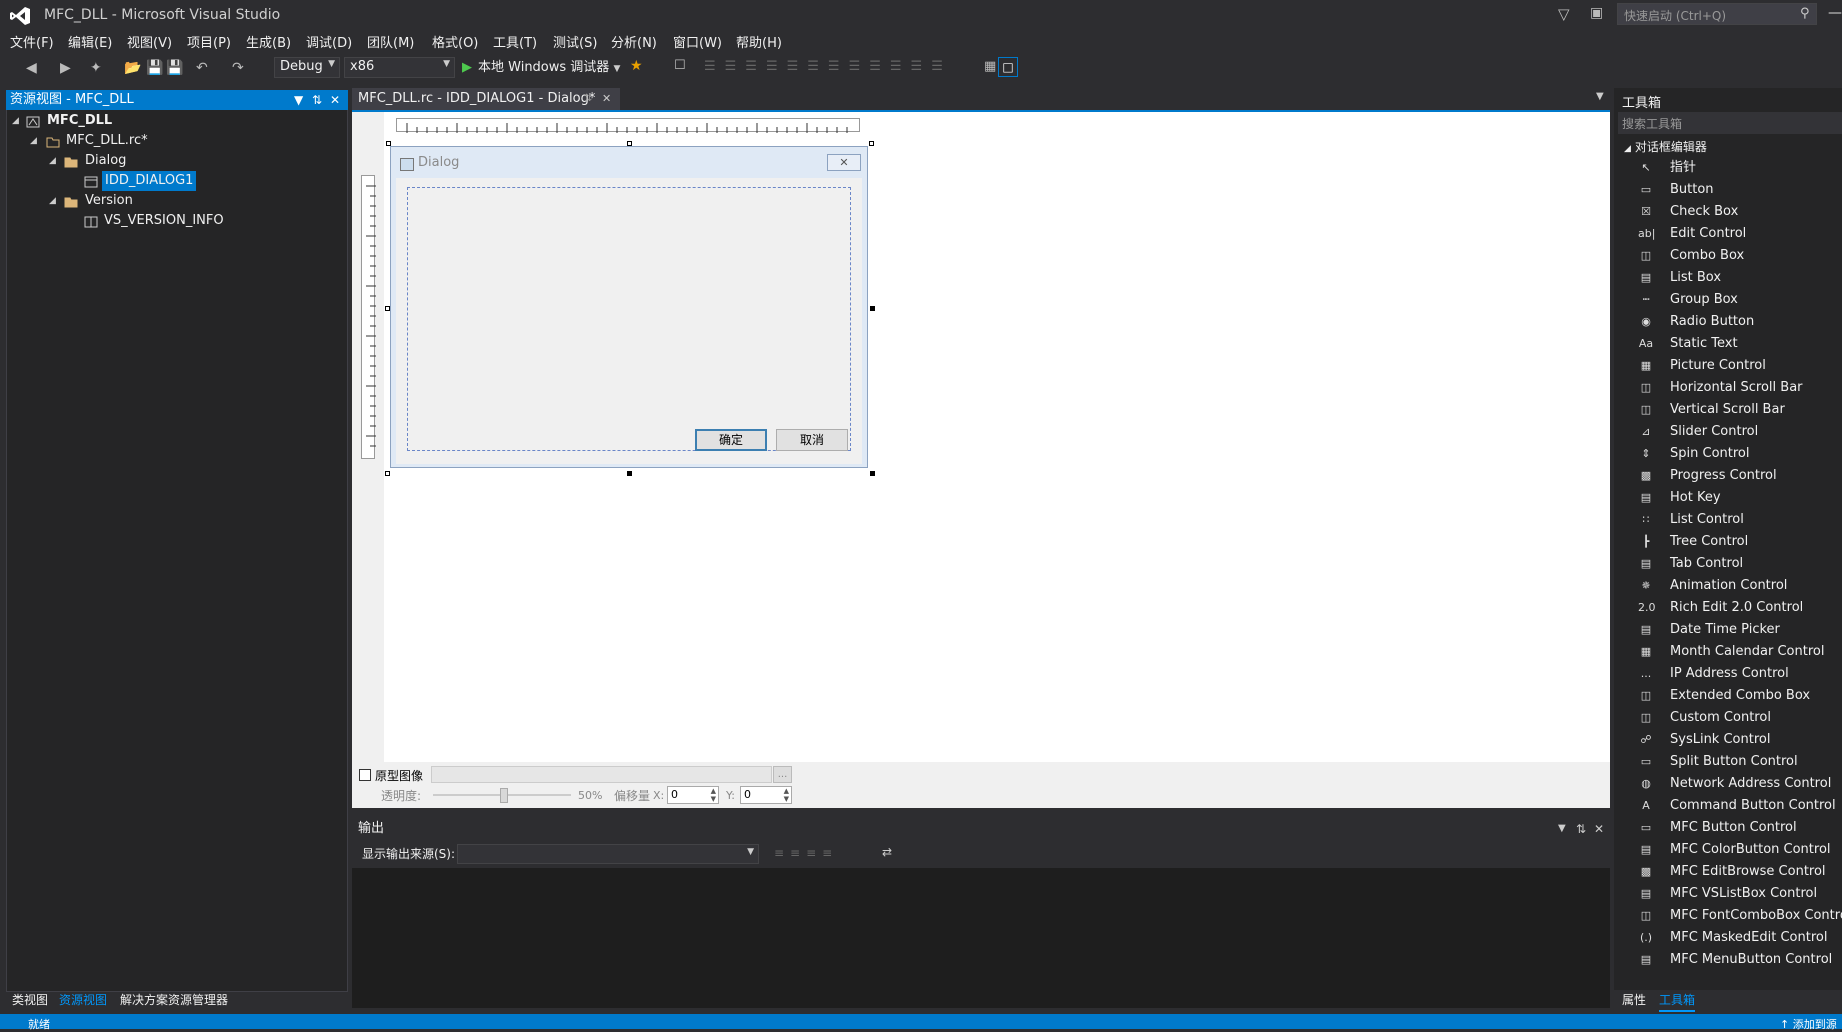  Describe the element at coordinates (1728, 388) in the screenshot. I see `toolbox-item: ◫ Horizontal Scroll Bar` at that location.